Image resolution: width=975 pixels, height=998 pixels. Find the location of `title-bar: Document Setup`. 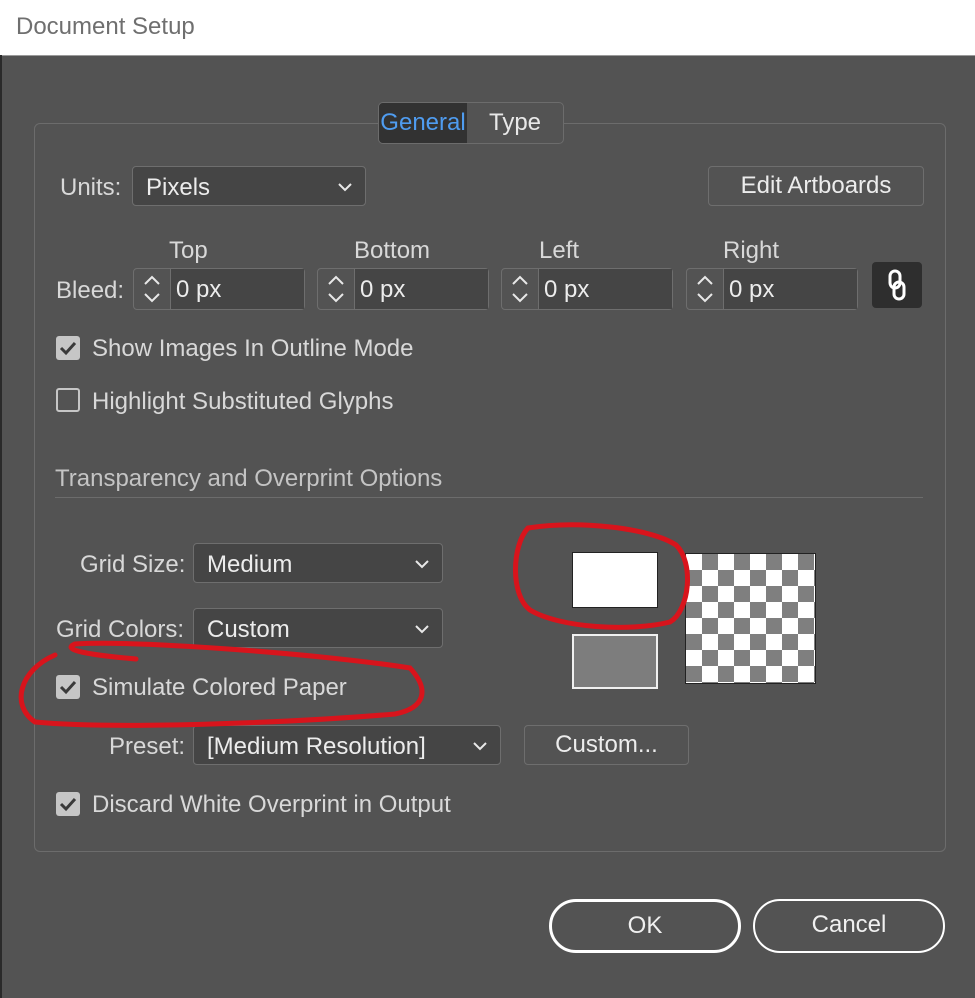

title-bar: Document Setup is located at coordinates (487, 28).